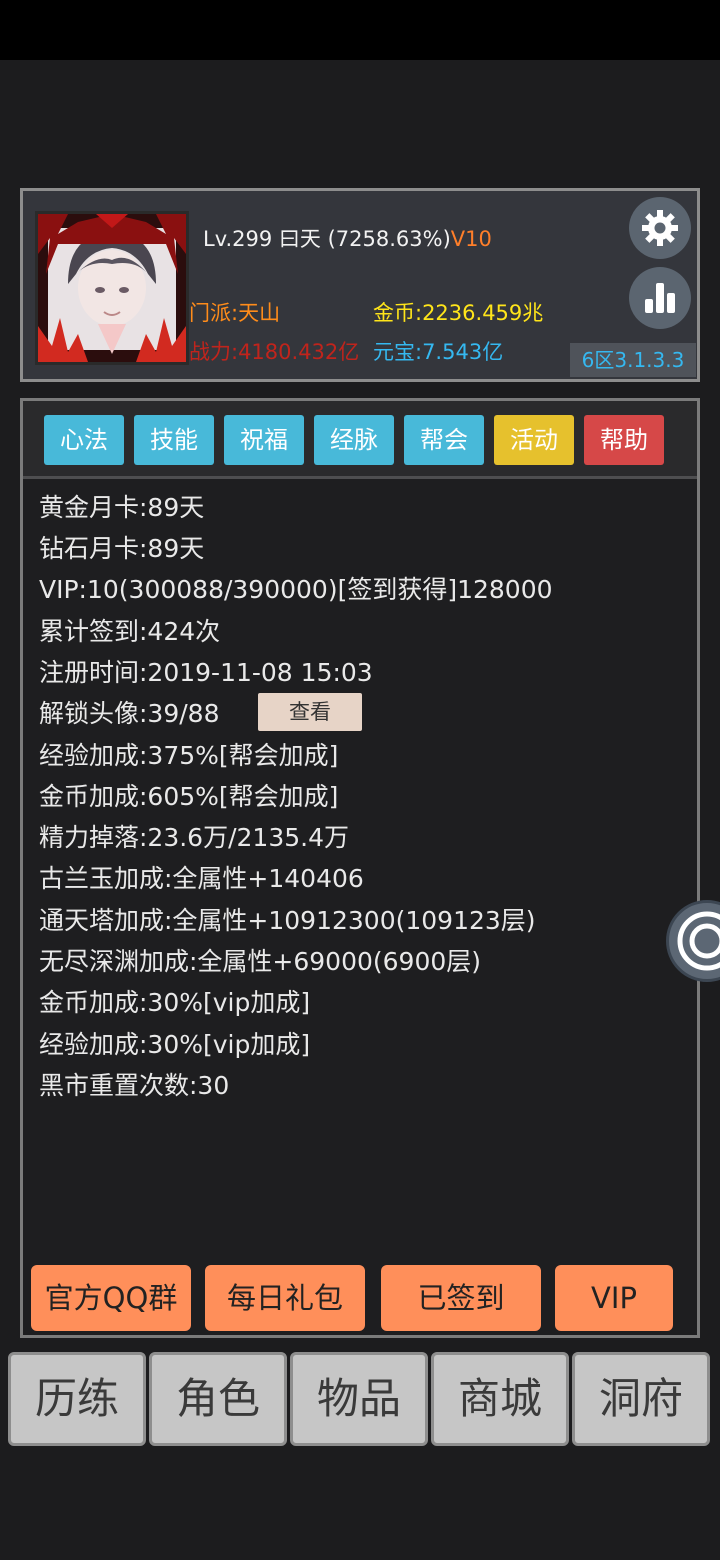 The width and height of the screenshot is (720, 1560). Describe the element at coordinates (206, 672) in the screenshot. I see `info-register-time: 注册时间:2019-11-08 15:03` at that location.